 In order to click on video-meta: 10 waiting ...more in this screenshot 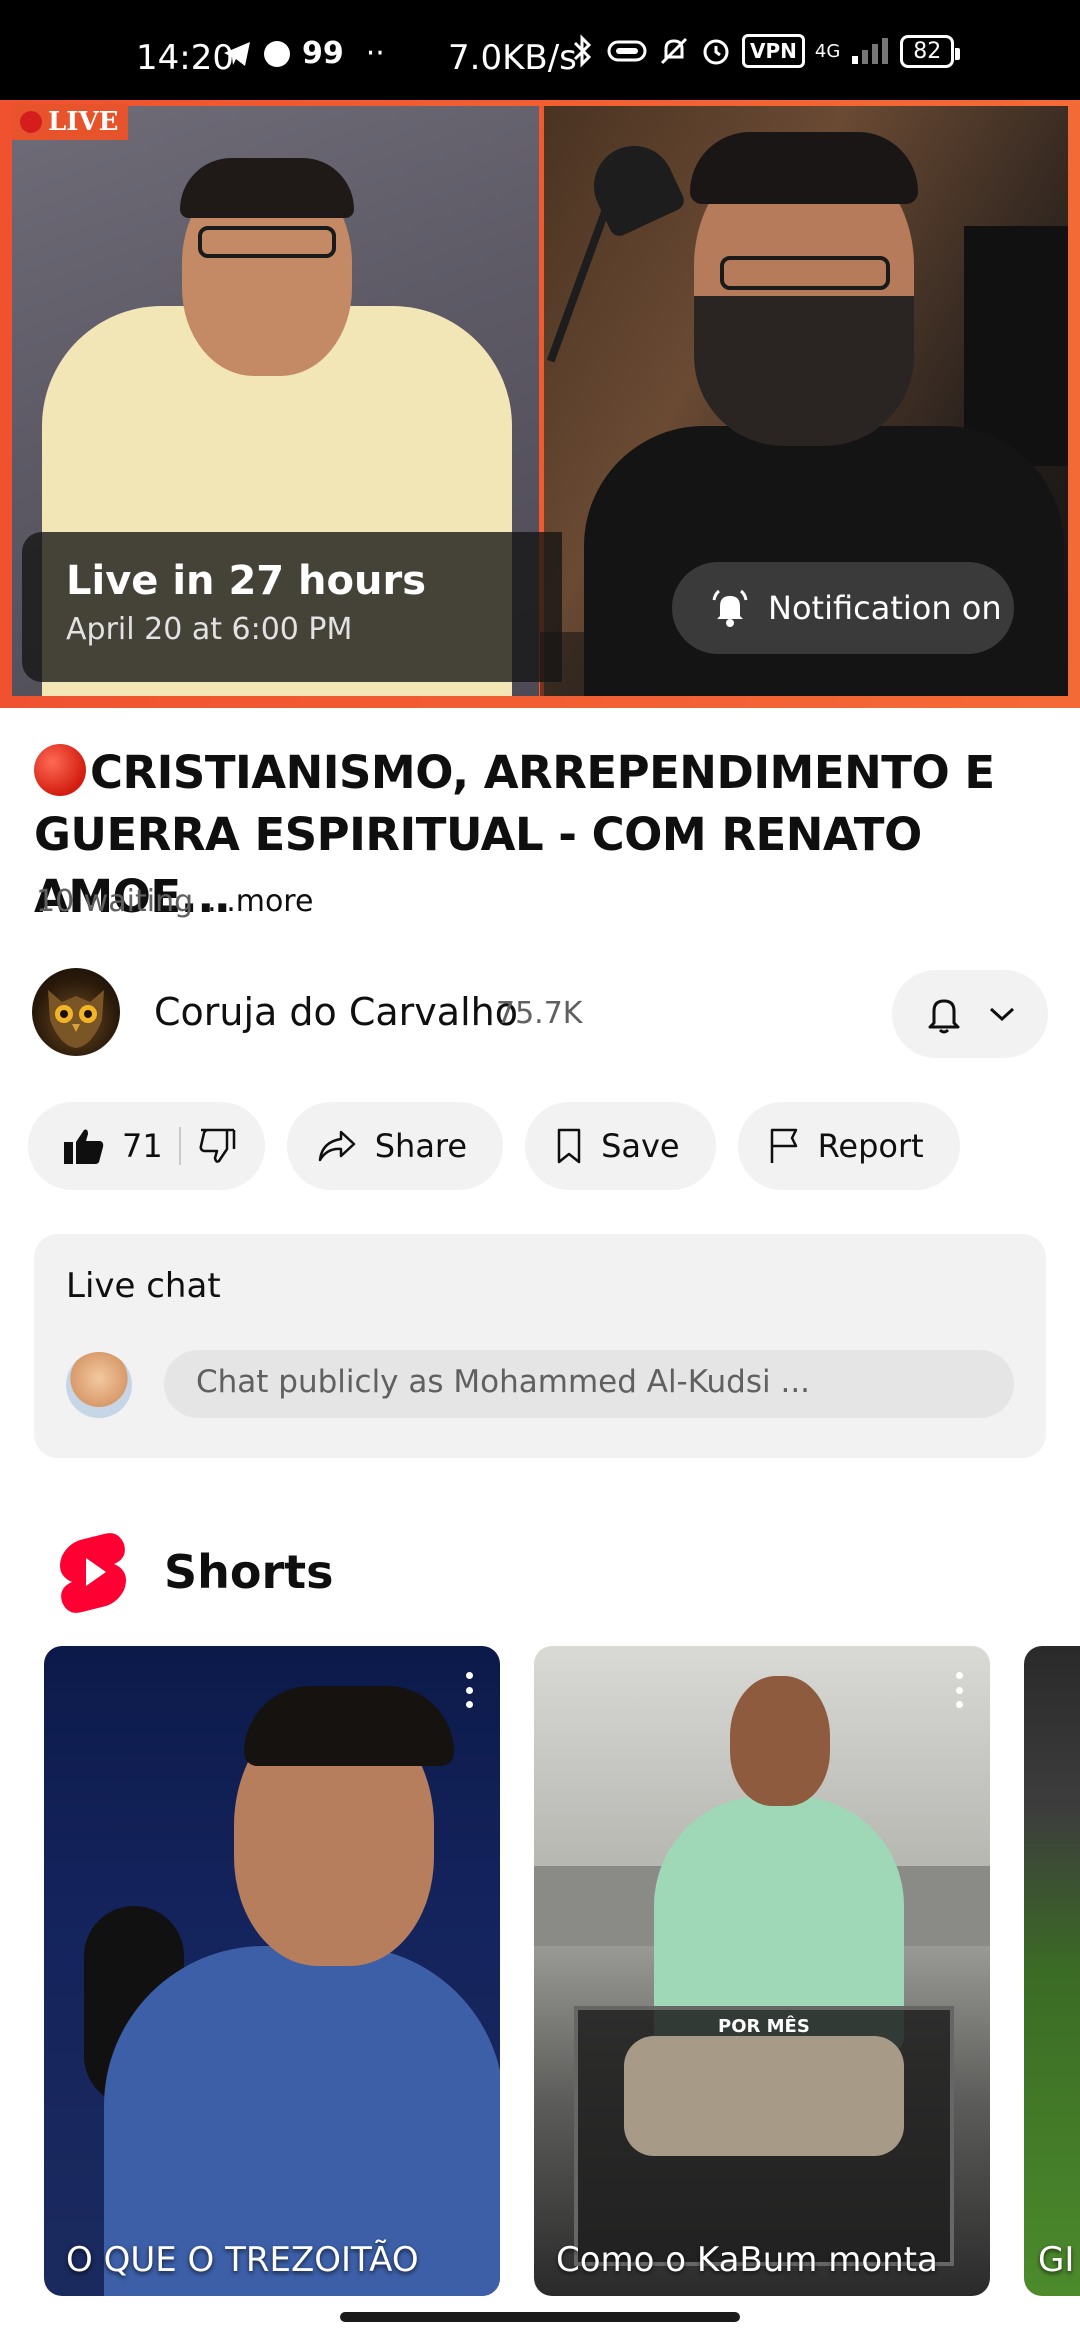, I will do `click(174, 901)`.